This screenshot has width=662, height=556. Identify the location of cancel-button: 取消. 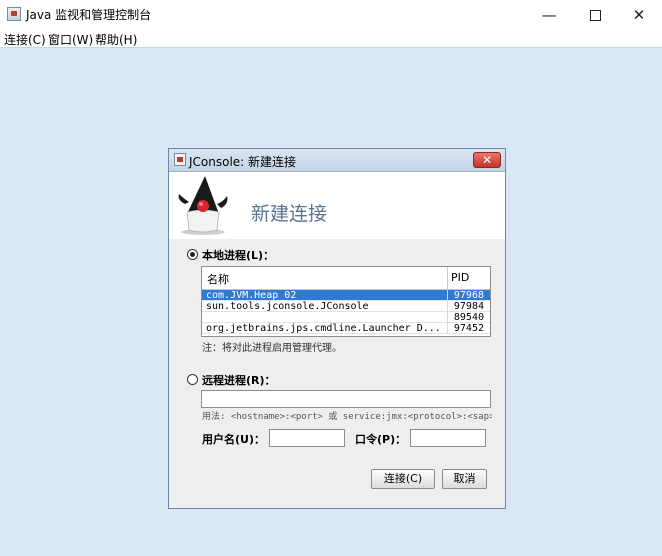
(464, 479).